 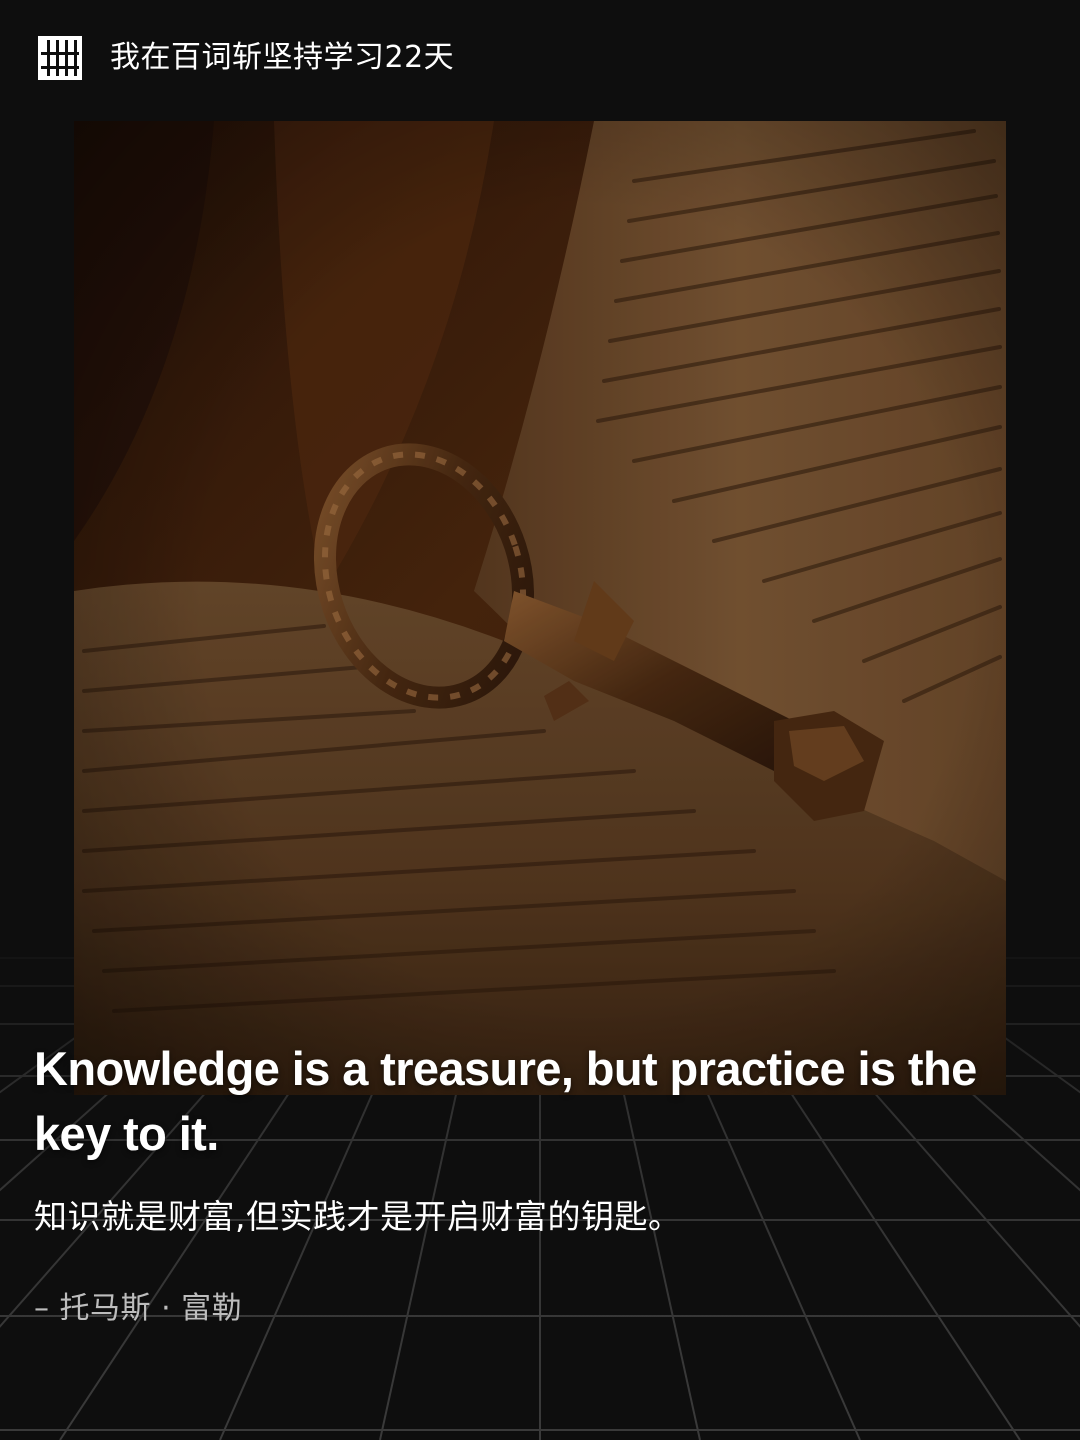 I want to click on header: 我在百词斩坚持学习22天, so click(x=246, y=58).